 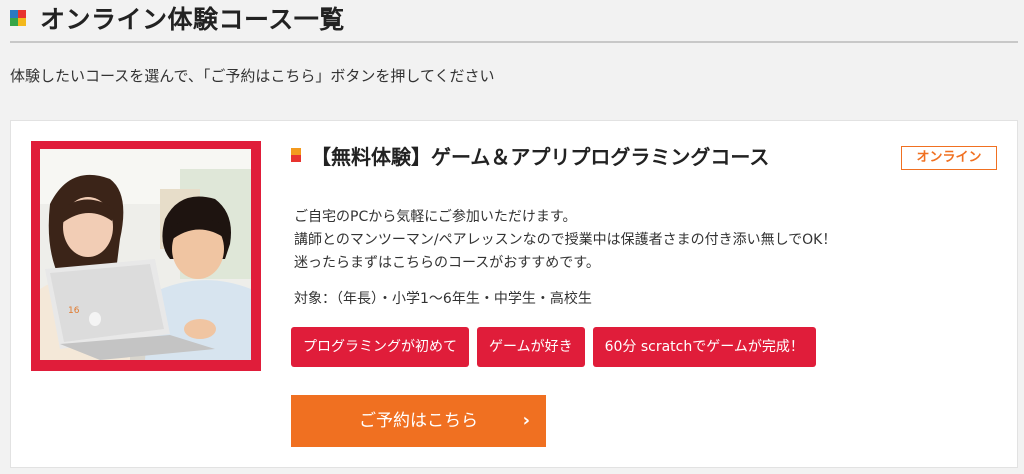 I want to click on page-header: オンライン体験コース一覧, so click(x=512, y=31).